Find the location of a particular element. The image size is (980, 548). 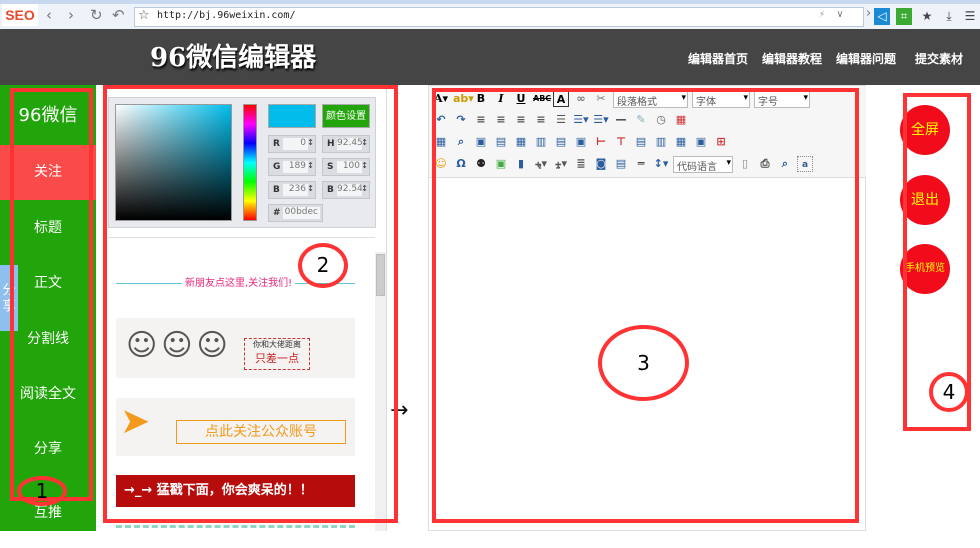

nav-submit: 提交素材 is located at coordinates (939, 58).